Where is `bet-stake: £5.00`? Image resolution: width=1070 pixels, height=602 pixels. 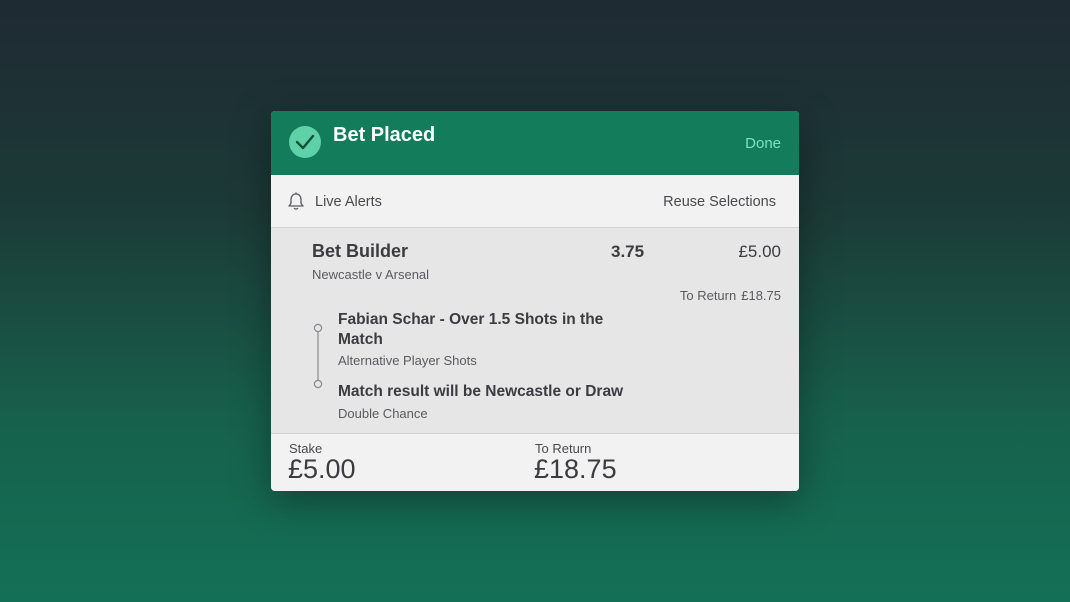
bet-stake: £5.00 is located at coordinates (759, 251).